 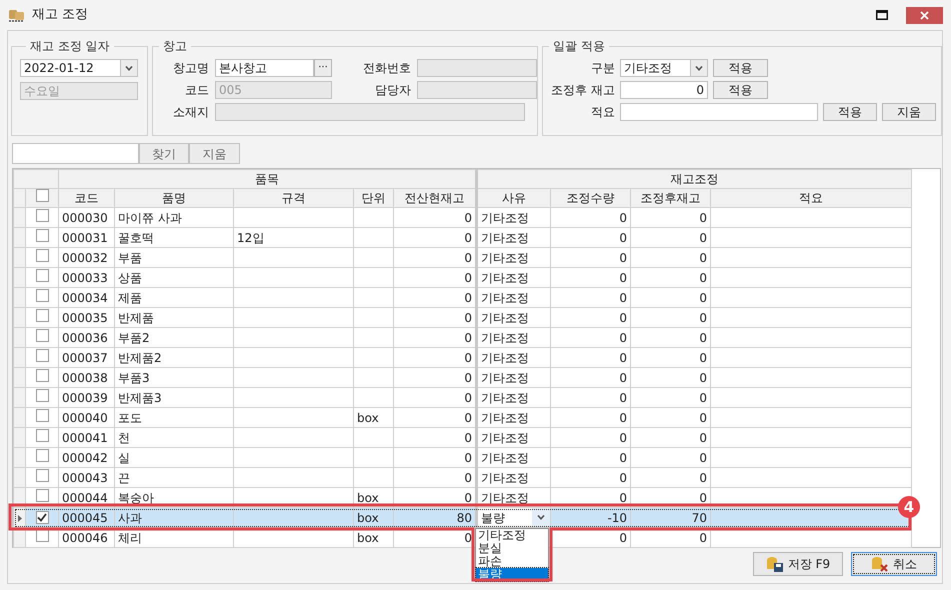 I want to click on search-field, so click(x=75, y=153).